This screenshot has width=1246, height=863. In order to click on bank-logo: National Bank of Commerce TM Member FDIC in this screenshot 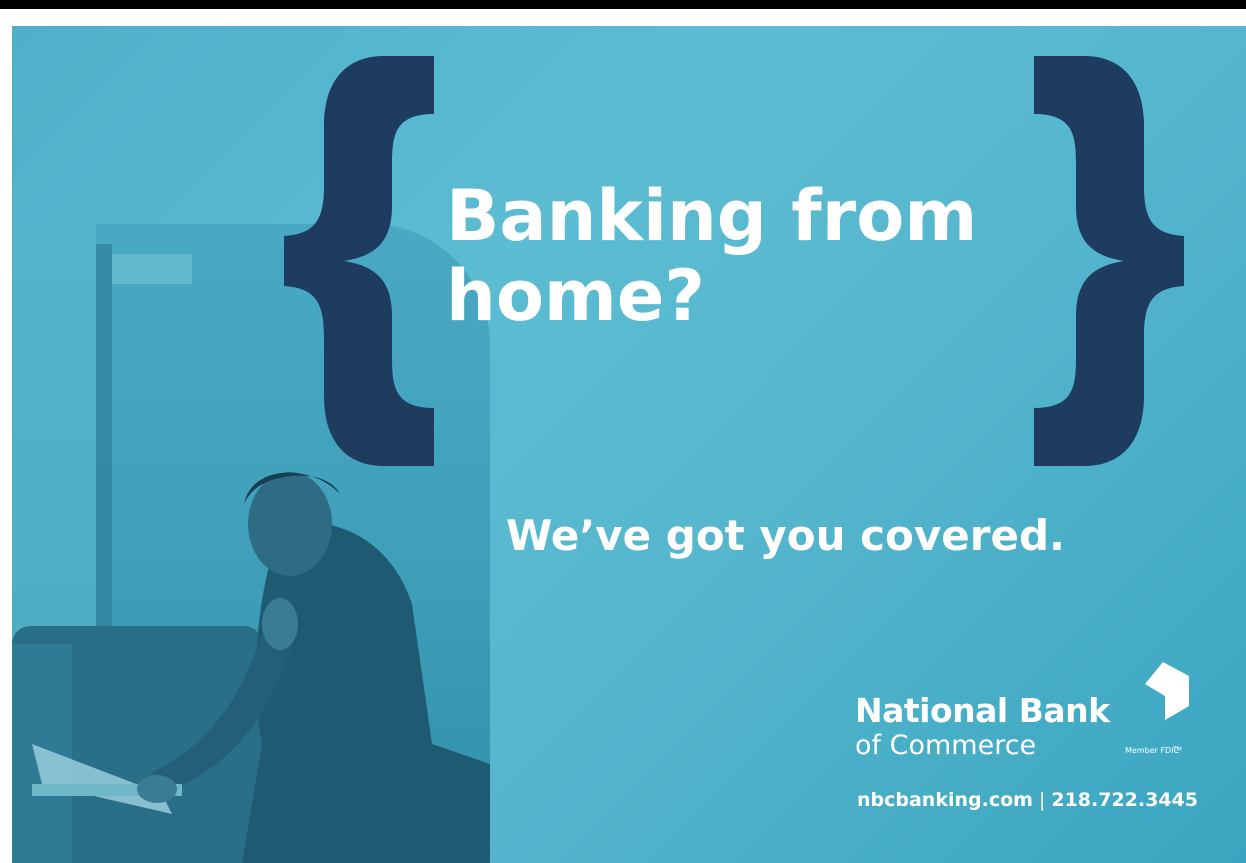, I will do `click(1025, 717)`.